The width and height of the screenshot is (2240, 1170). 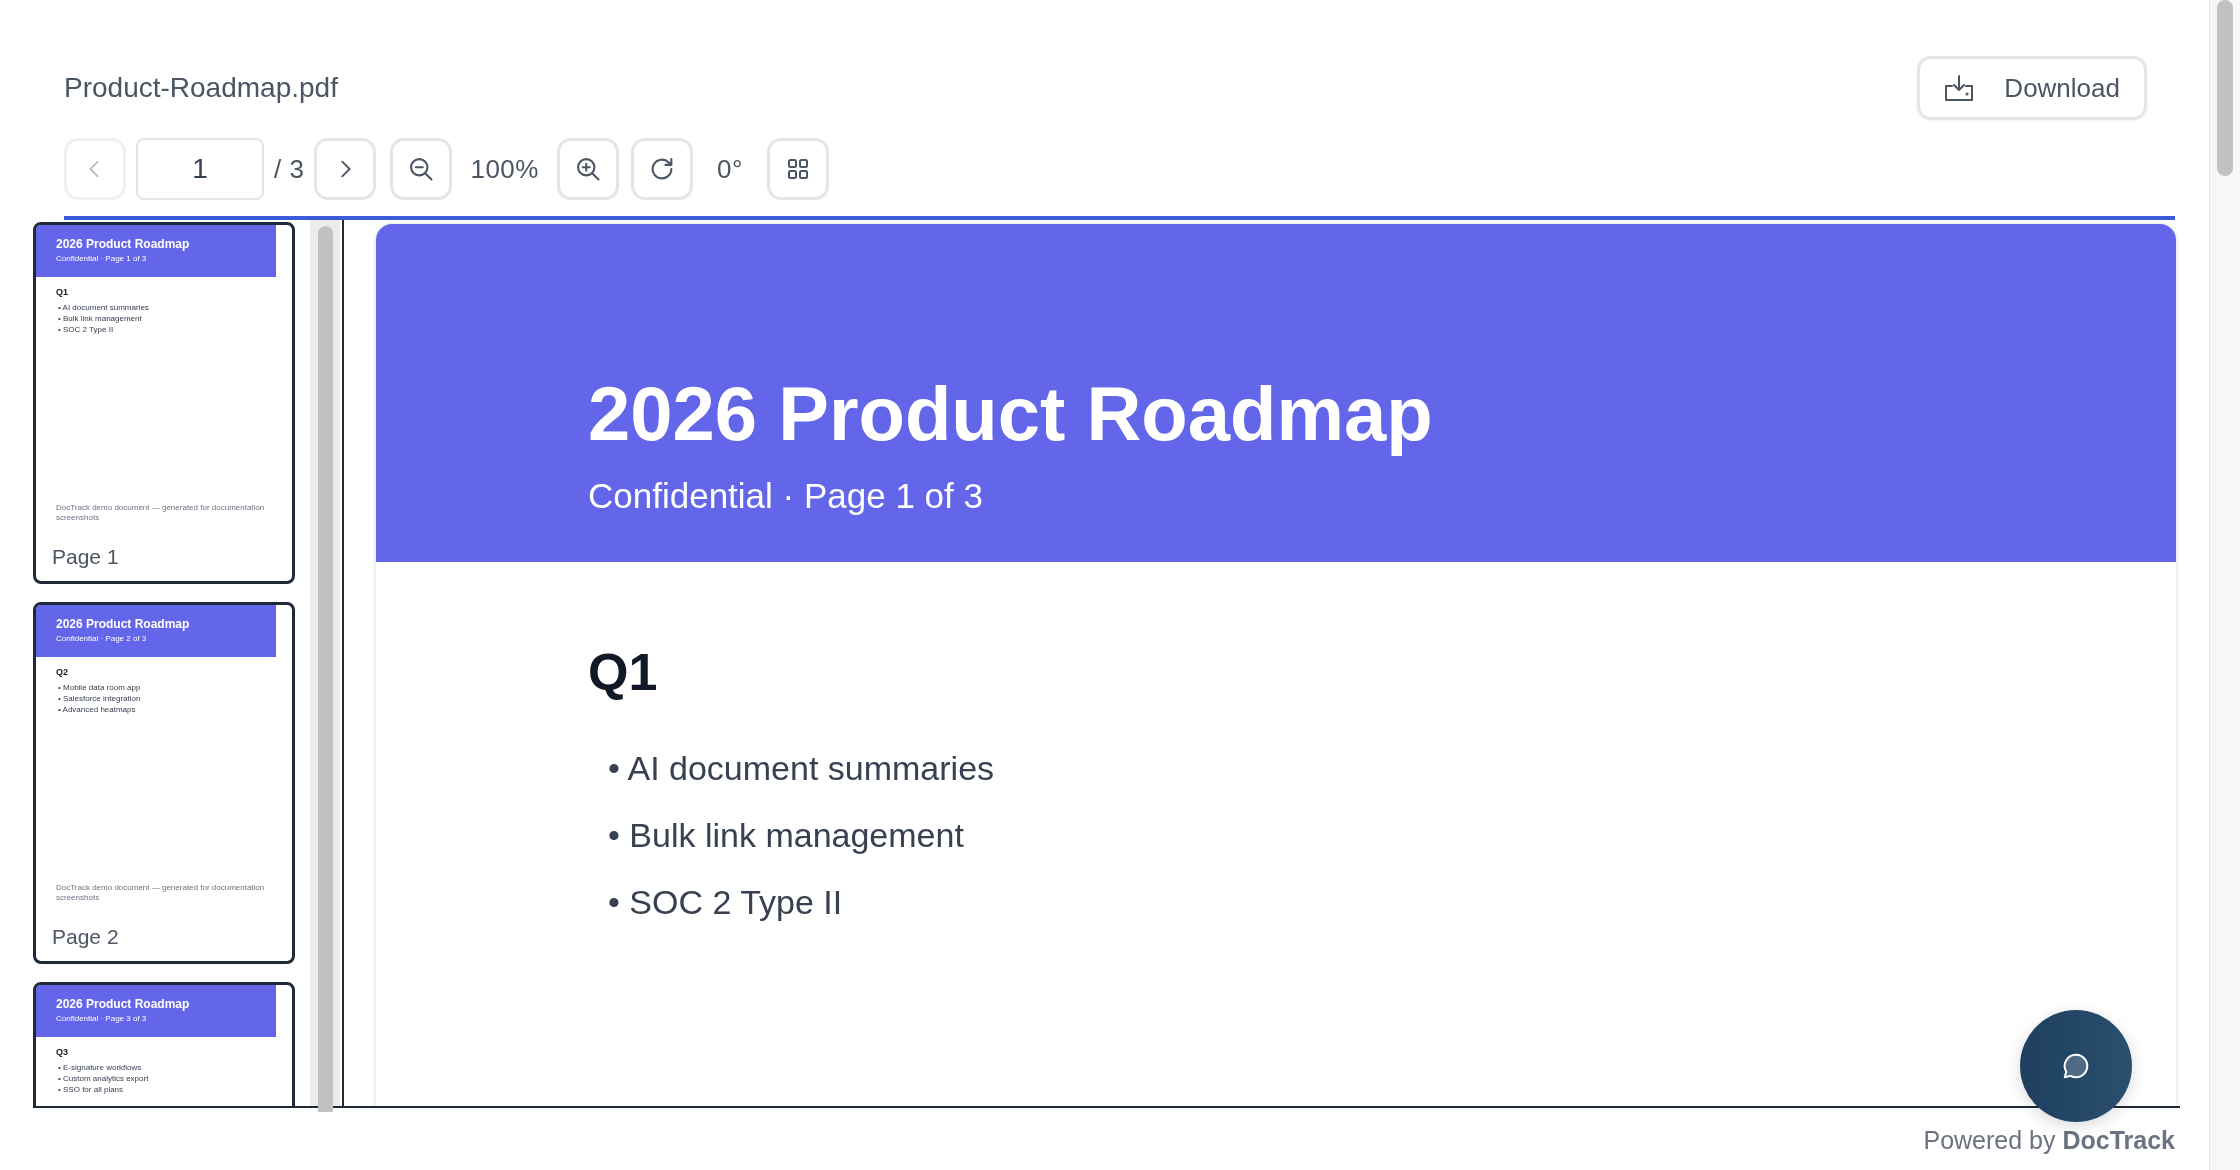 What do you see at coordinates (103, 307) in the screenshot?
I see `thumbnail-bullet: • AI document summaries` at bounding box center [103, 307].